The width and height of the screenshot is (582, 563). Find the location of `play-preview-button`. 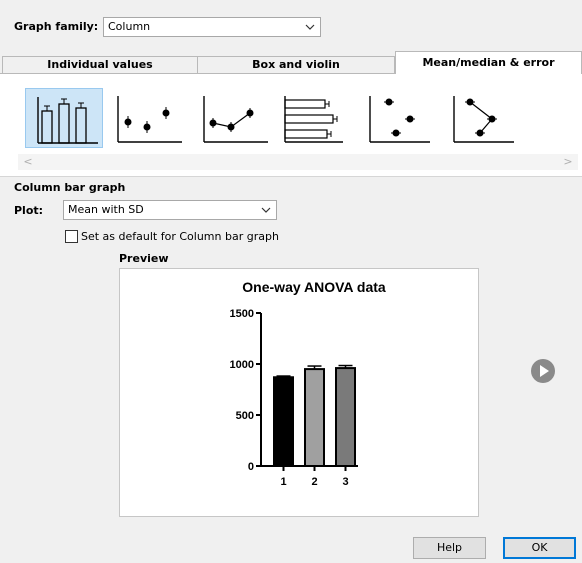

play-preview-button is located at coordinates (543, 371).